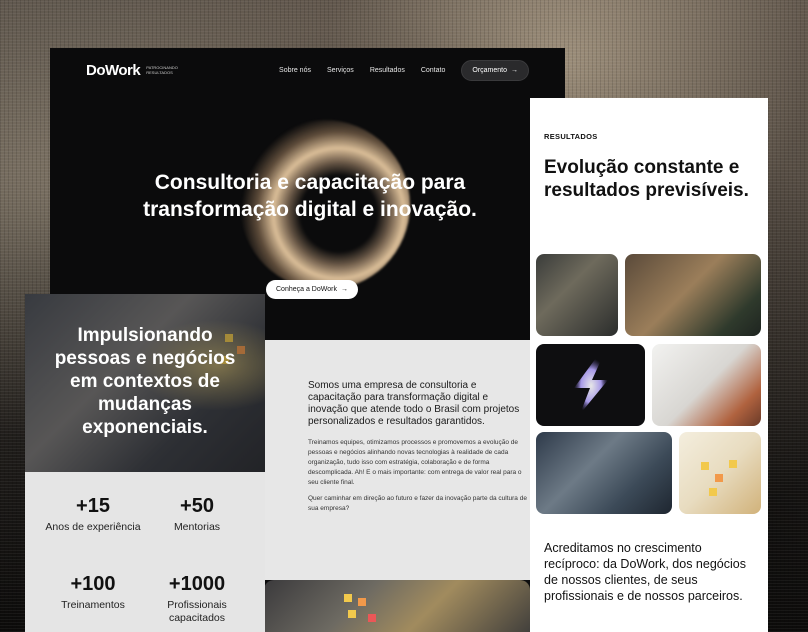 This screenshot has width=808, height=632. What do you see at coordinates (197, 527) in the screenshot?
I see `stat-label: Mentorias` at bounding box center [197, 527].